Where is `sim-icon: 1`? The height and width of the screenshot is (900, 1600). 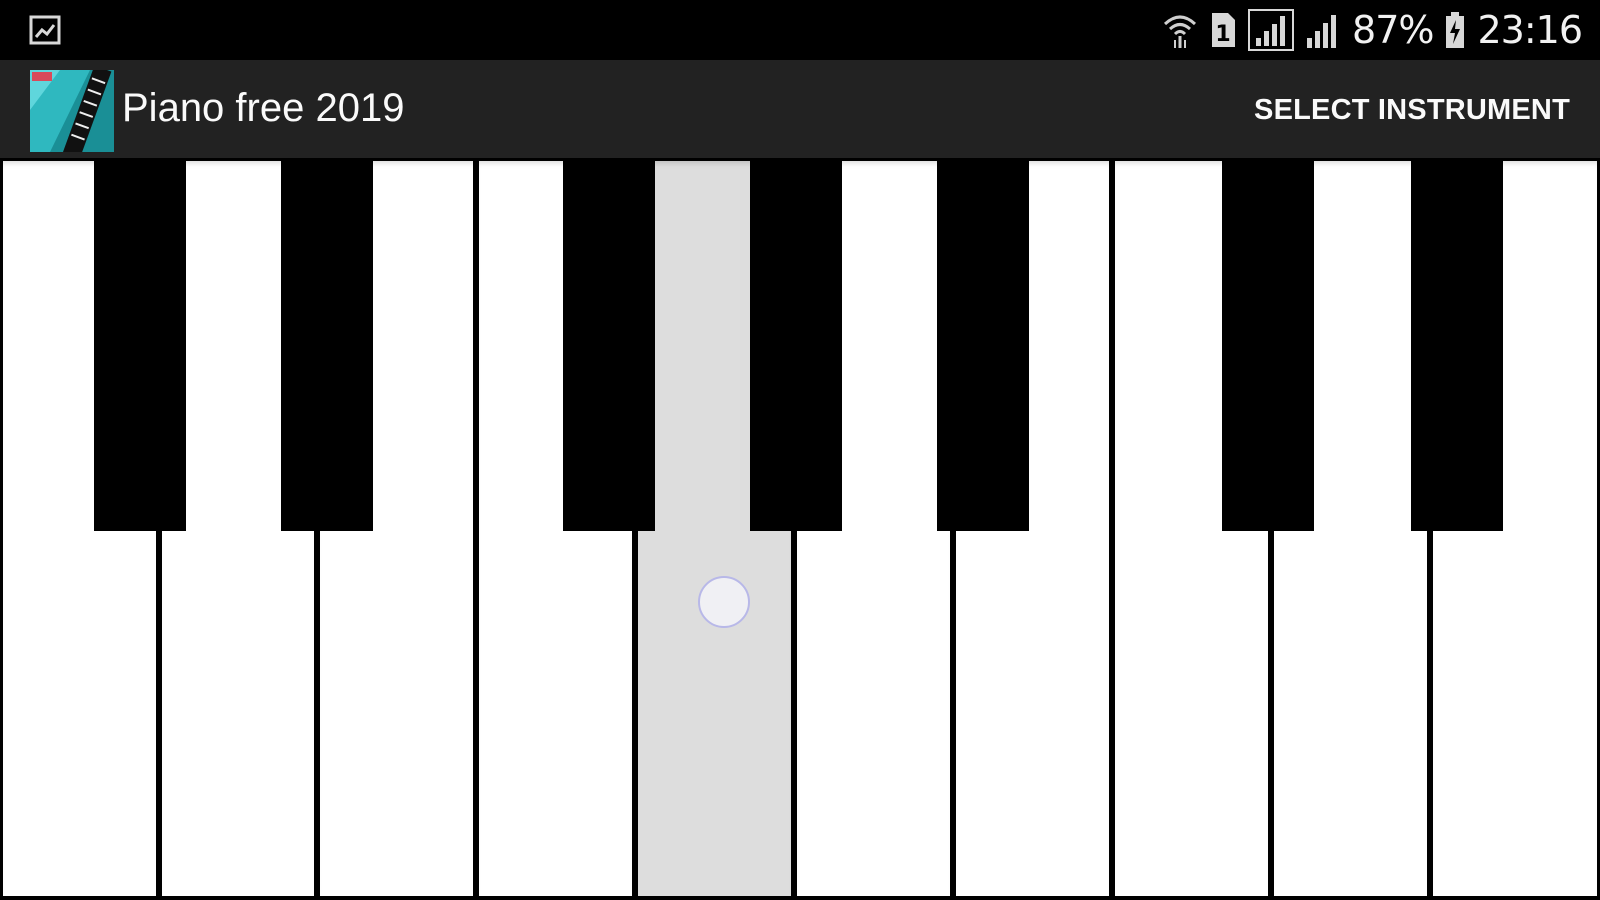 sim-icon: 1 is located at coordinates (1224, 30).